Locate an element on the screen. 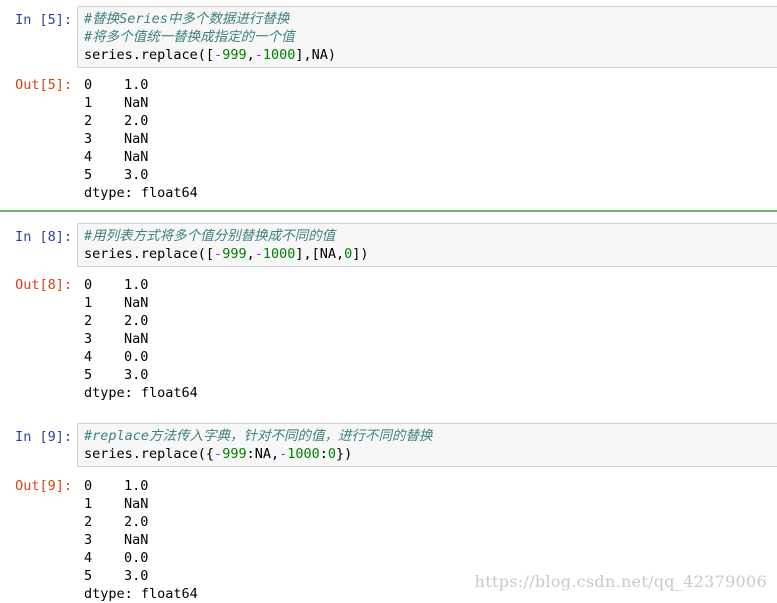 The height and width of the screenshot is (603, 777). code-text: }) is located at coordinates (344, 454).